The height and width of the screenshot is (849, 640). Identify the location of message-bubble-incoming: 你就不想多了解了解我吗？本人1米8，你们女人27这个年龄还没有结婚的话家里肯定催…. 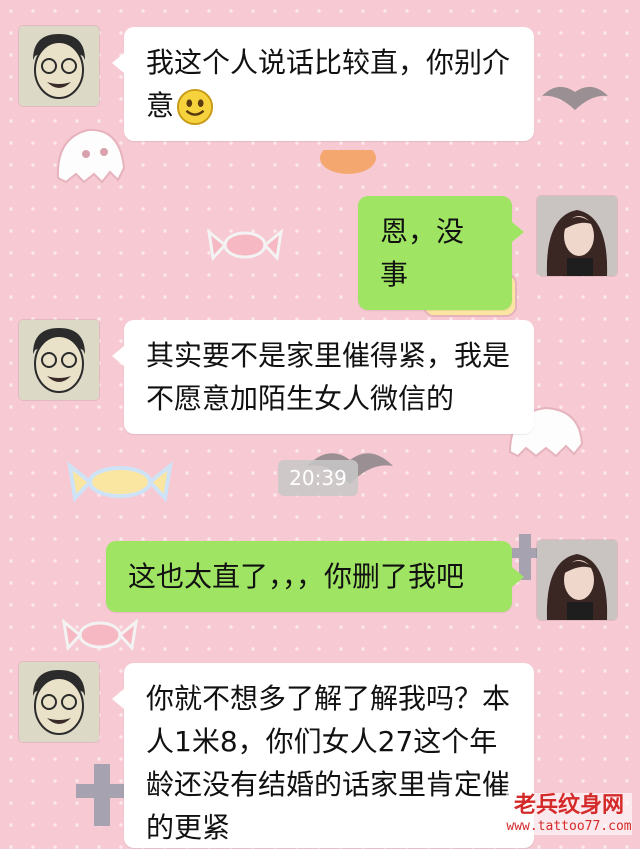
(323, 755).